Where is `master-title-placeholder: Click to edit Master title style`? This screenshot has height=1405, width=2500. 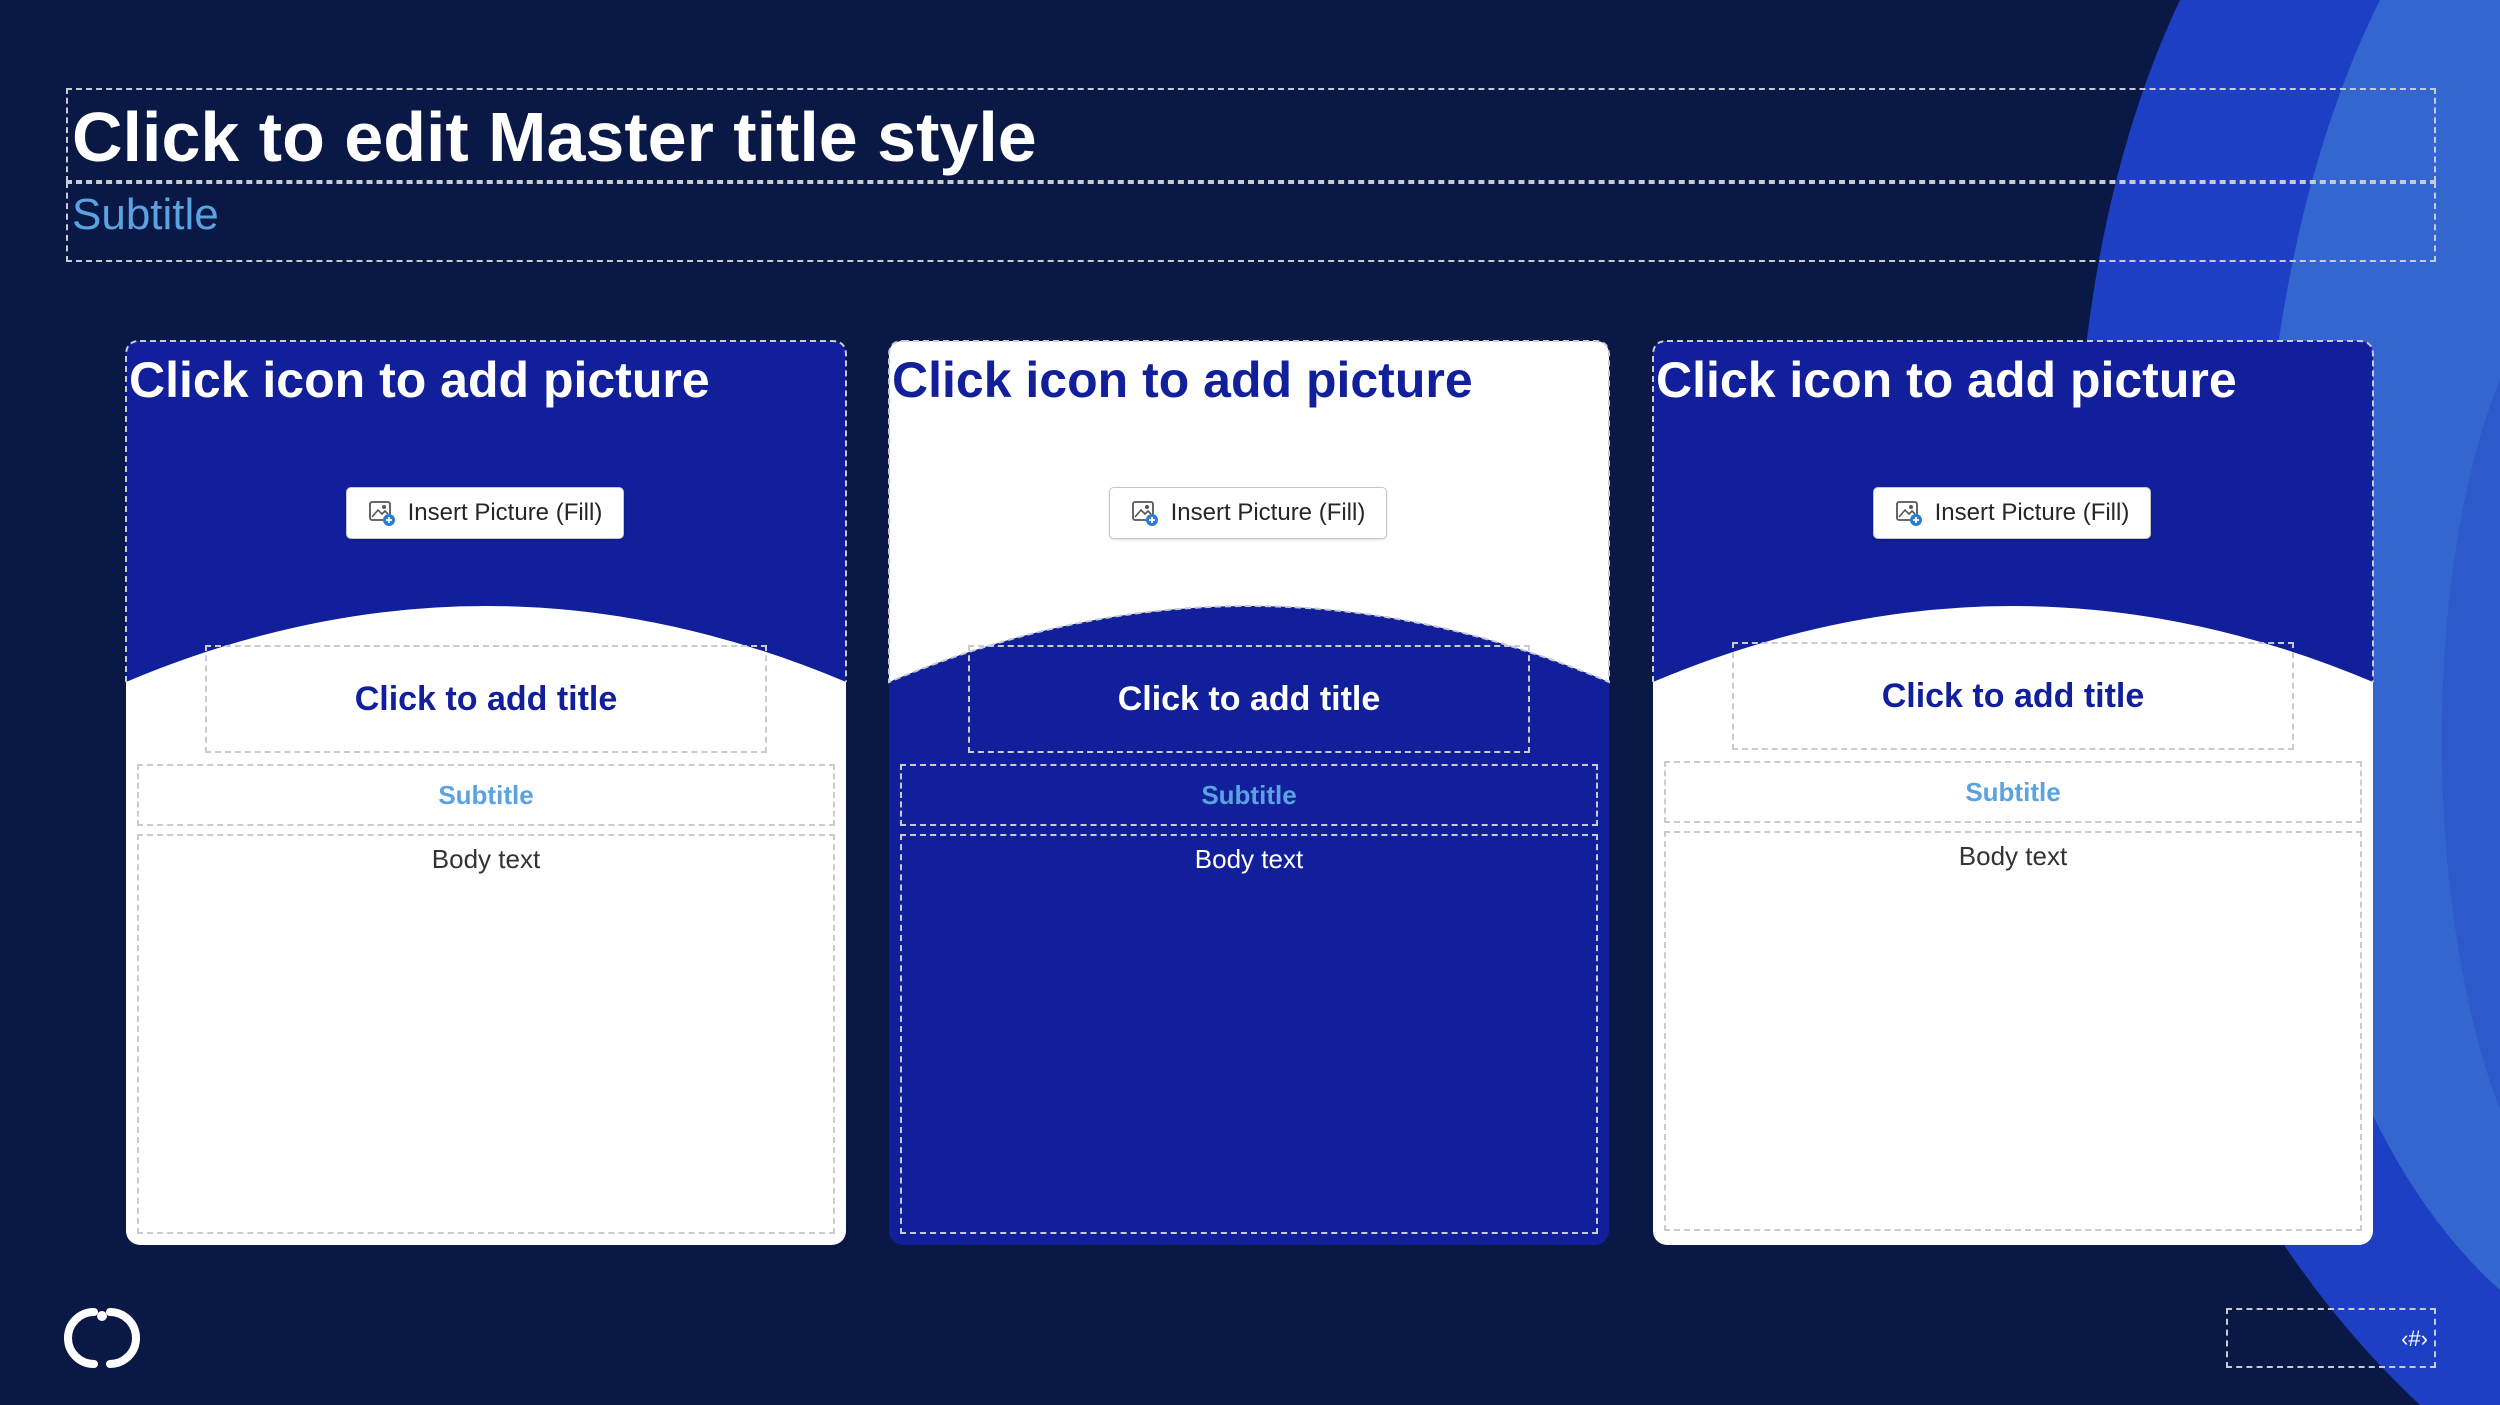
master-title-placeholder: Click to edit Master title style is located at coordinates (1251, 135).